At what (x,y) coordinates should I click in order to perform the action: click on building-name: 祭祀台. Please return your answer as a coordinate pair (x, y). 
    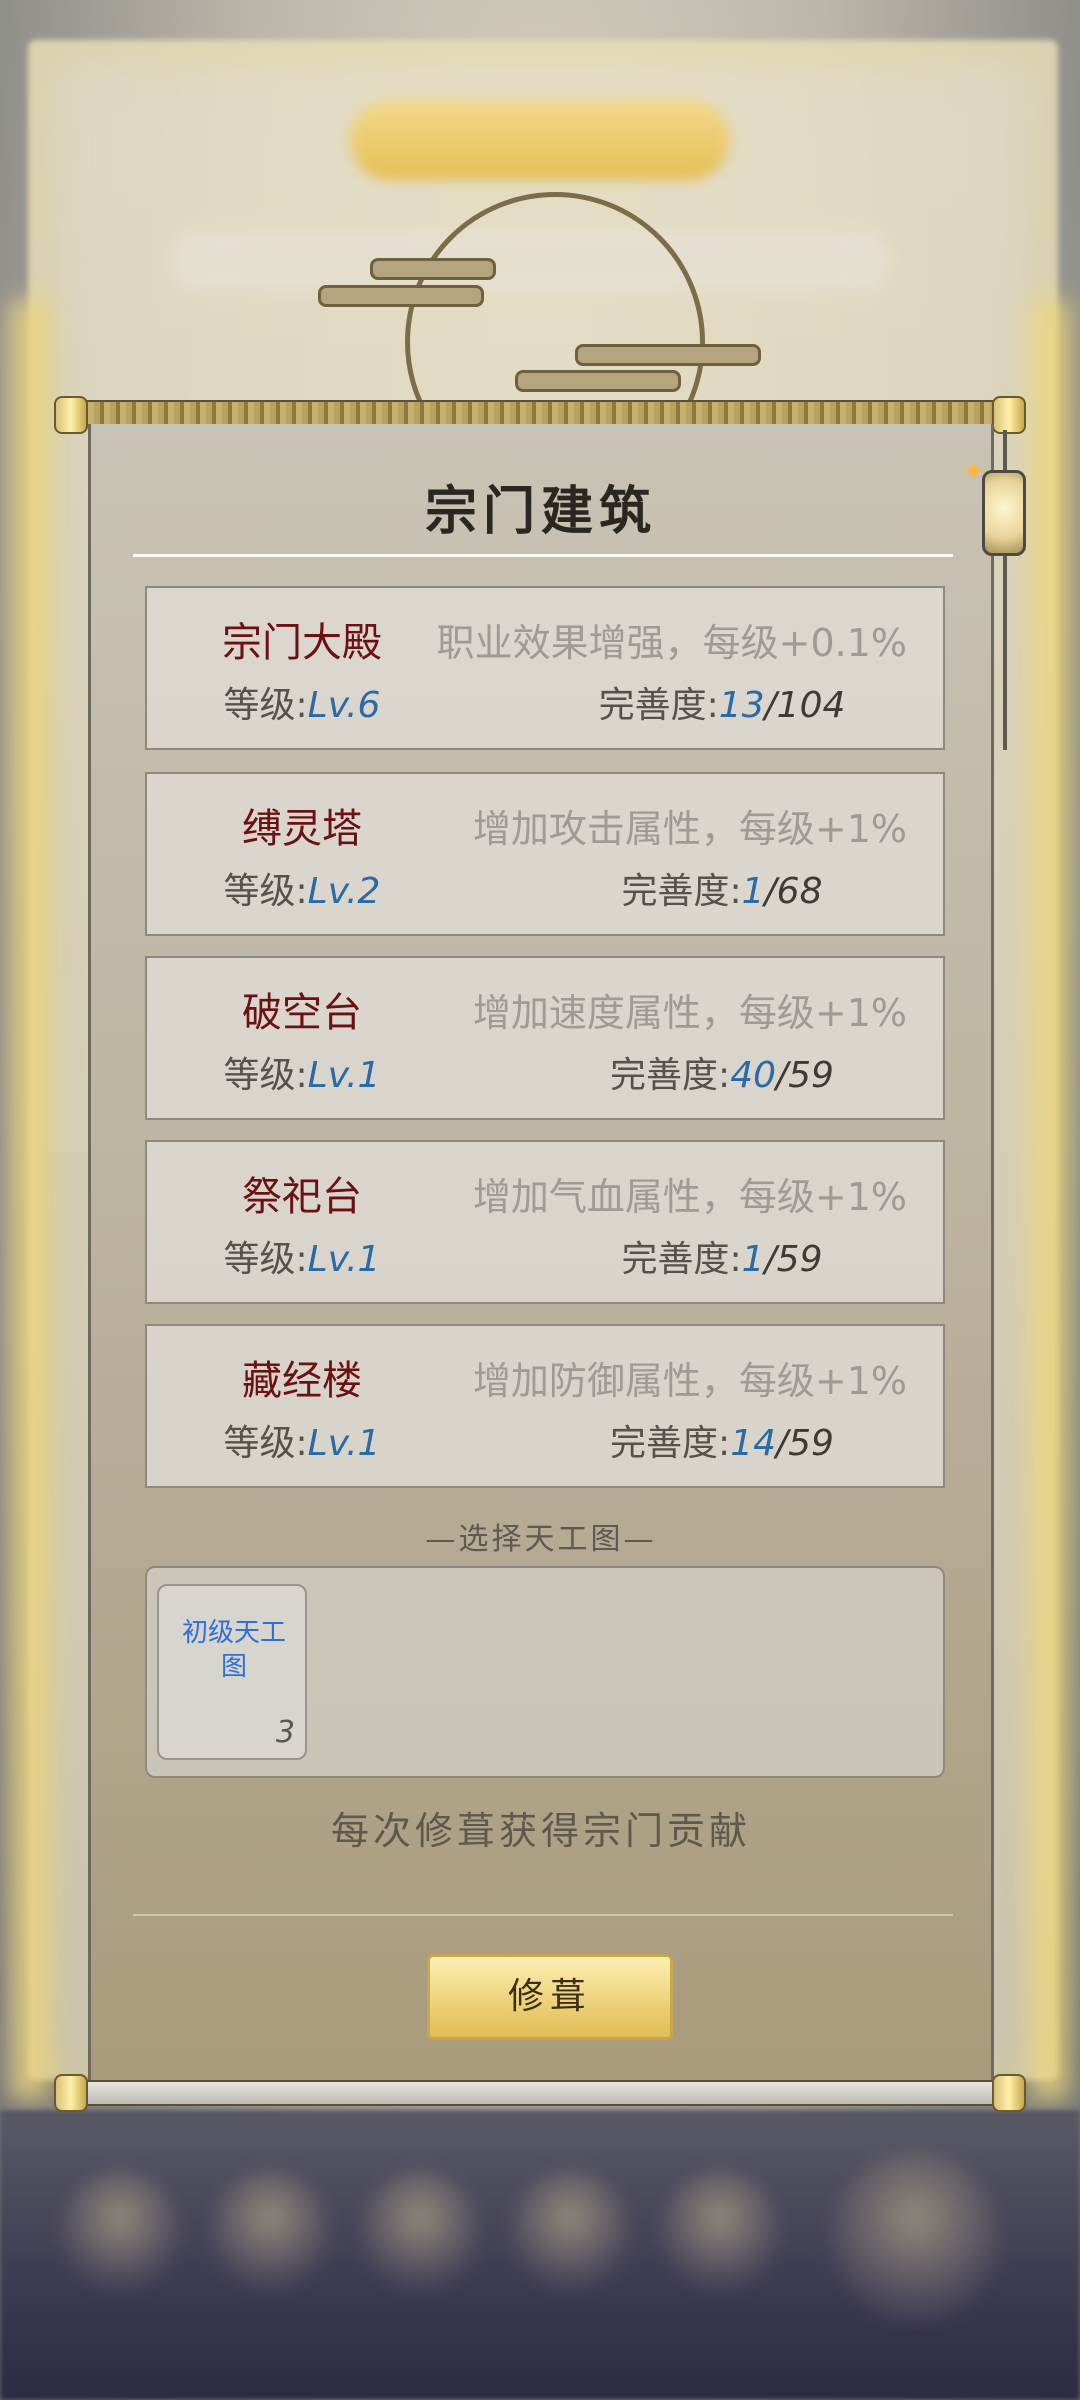
    Looking at the image, I should click on (302, 1197).